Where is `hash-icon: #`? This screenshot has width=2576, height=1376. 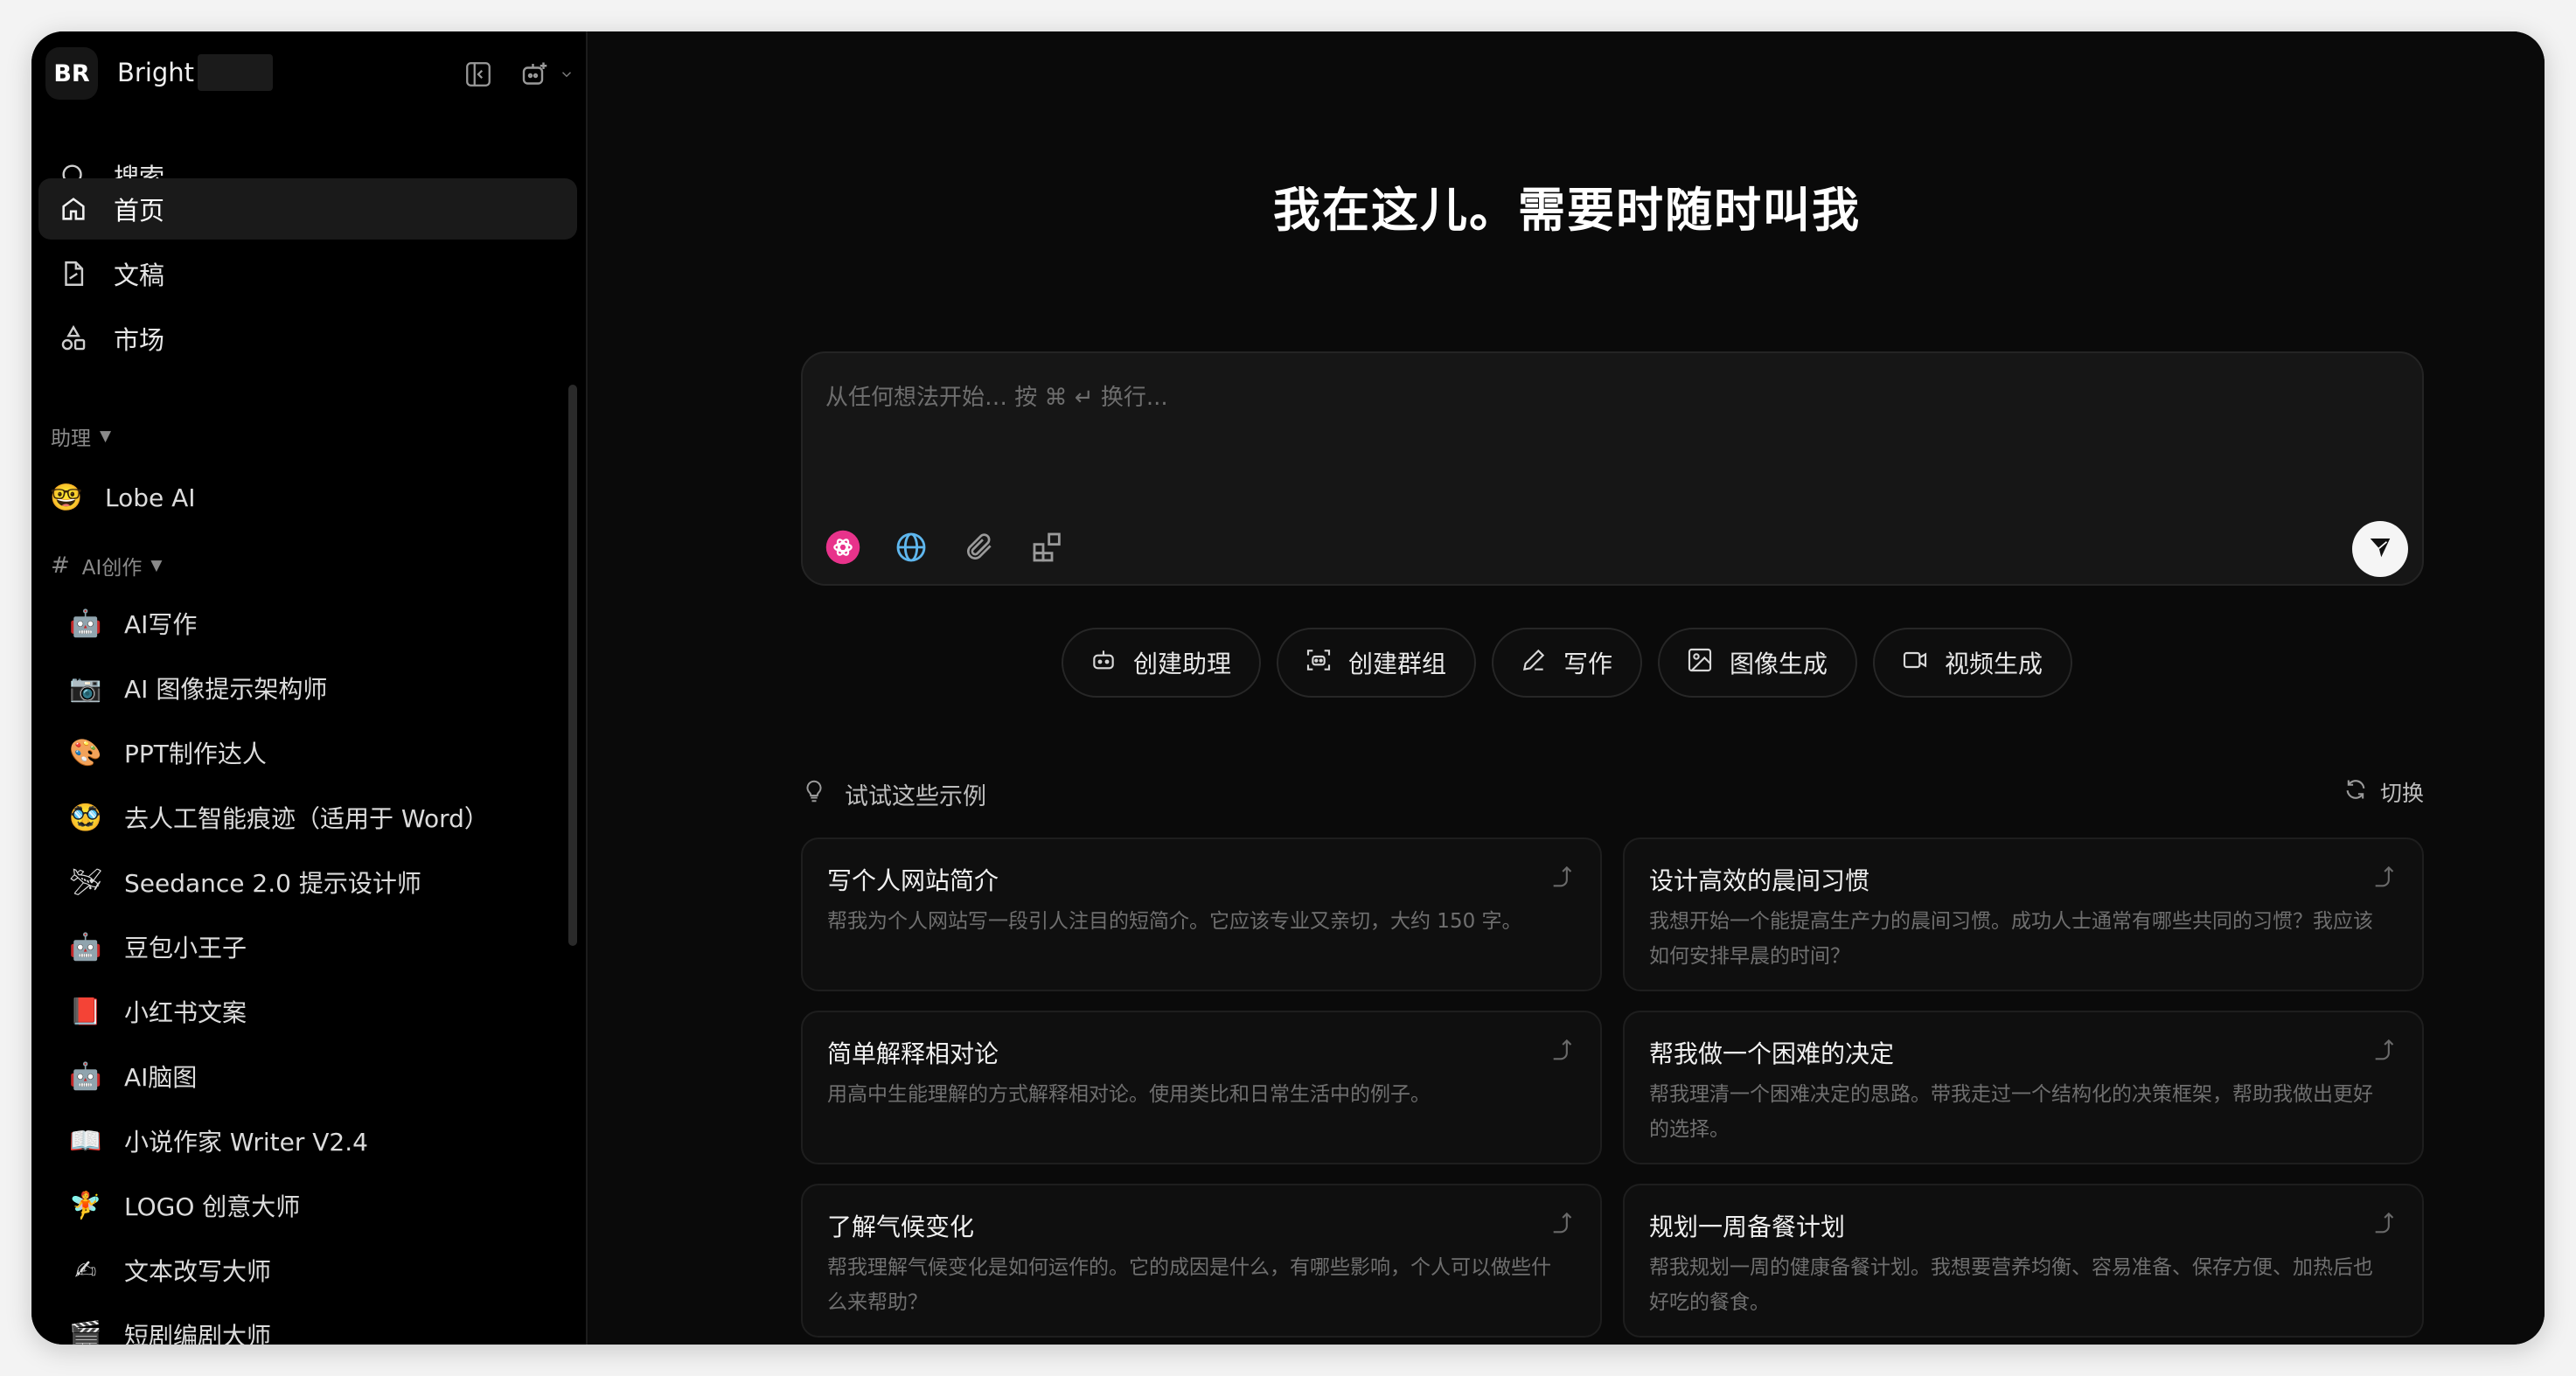
hash-icon: # is located at coordinates (60, 565).